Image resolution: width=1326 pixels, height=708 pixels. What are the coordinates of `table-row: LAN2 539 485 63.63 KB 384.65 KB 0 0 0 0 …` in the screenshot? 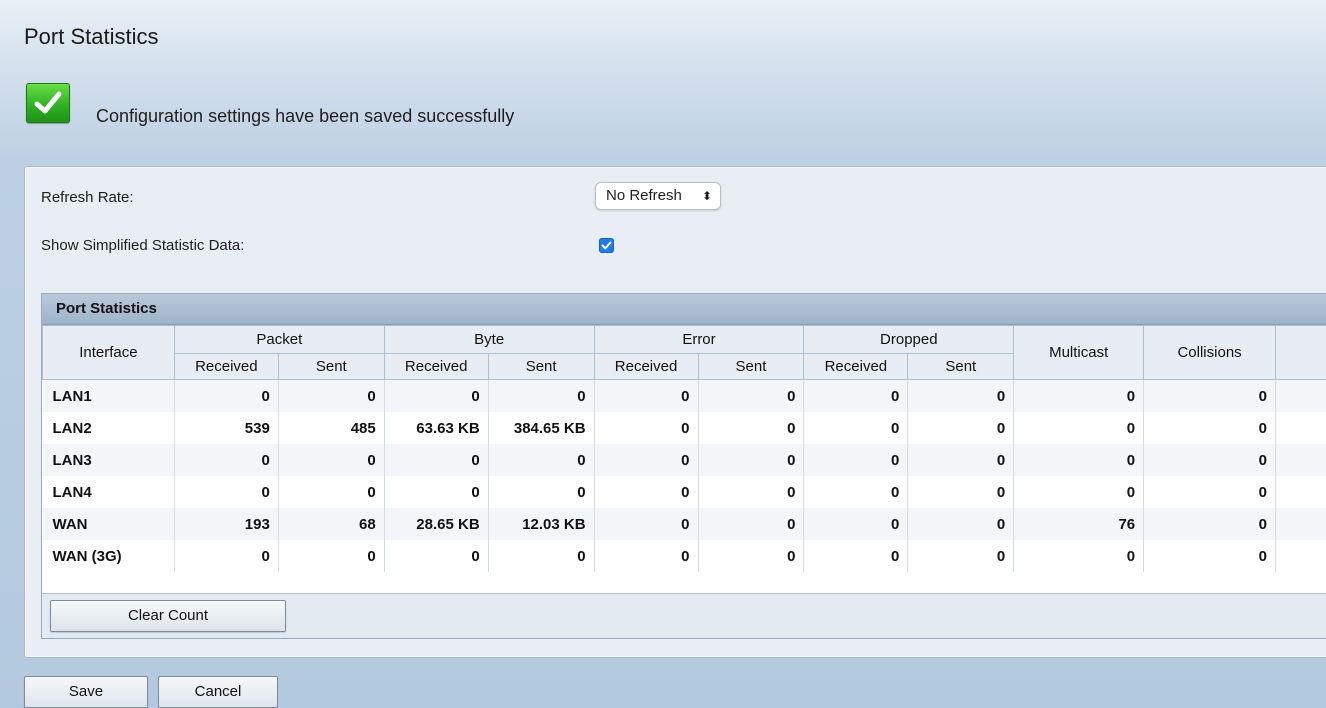 It's located at (684, 428).